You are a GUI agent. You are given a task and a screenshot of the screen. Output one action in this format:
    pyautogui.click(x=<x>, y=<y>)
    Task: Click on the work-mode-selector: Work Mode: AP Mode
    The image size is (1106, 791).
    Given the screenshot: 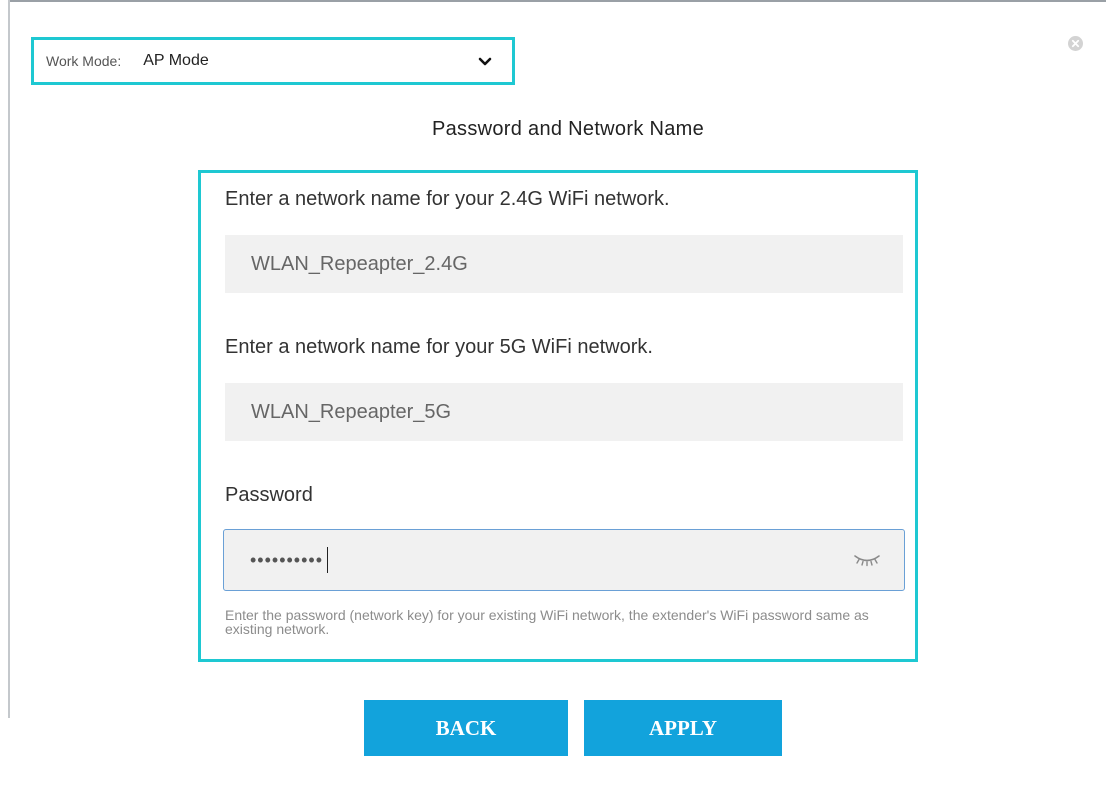 What is the action you would take?
    pyautogui.click(x=273, y=61)
    